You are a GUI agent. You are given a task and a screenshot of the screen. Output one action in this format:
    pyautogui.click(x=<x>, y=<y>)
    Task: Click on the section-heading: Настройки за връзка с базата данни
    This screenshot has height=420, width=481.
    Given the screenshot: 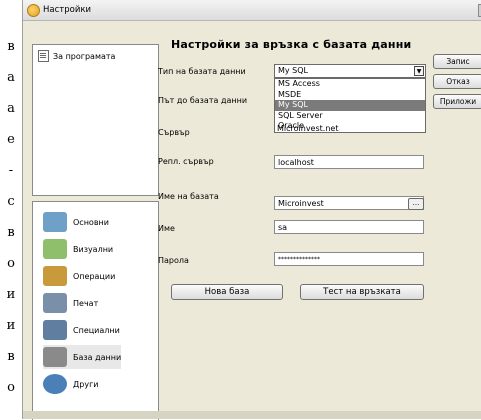 What is the action you would take?
    pyautogui.click(x=291, y=44)
    